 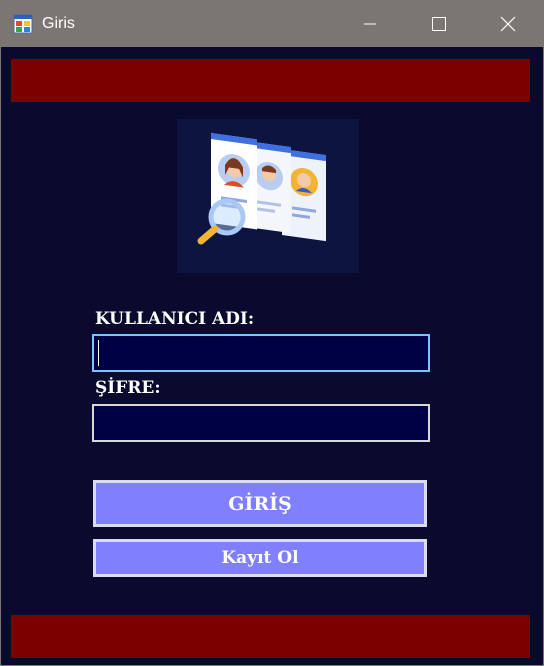 I want to click on title-bar: Giris, so click(x=272, y=24).